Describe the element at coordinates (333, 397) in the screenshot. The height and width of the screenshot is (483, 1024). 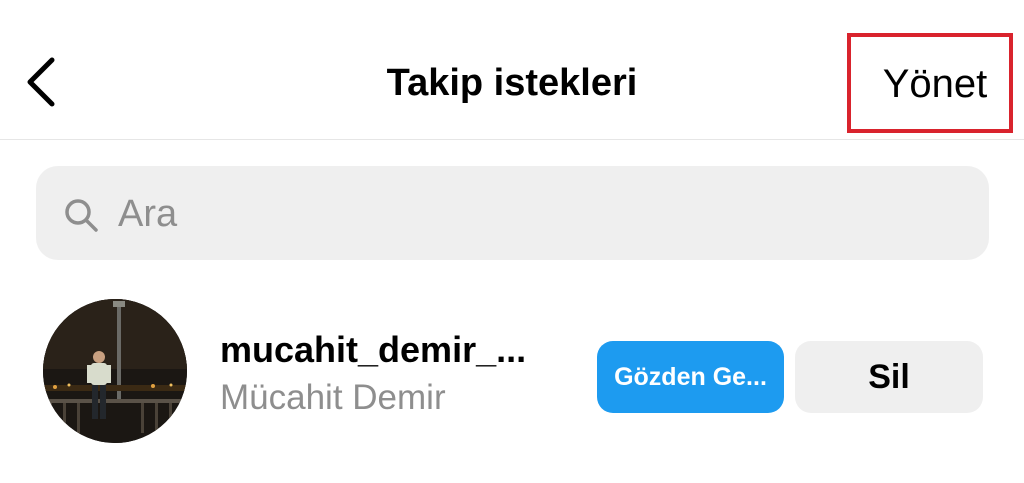
I see `request-full-name: Mücahit Demir` at that location.